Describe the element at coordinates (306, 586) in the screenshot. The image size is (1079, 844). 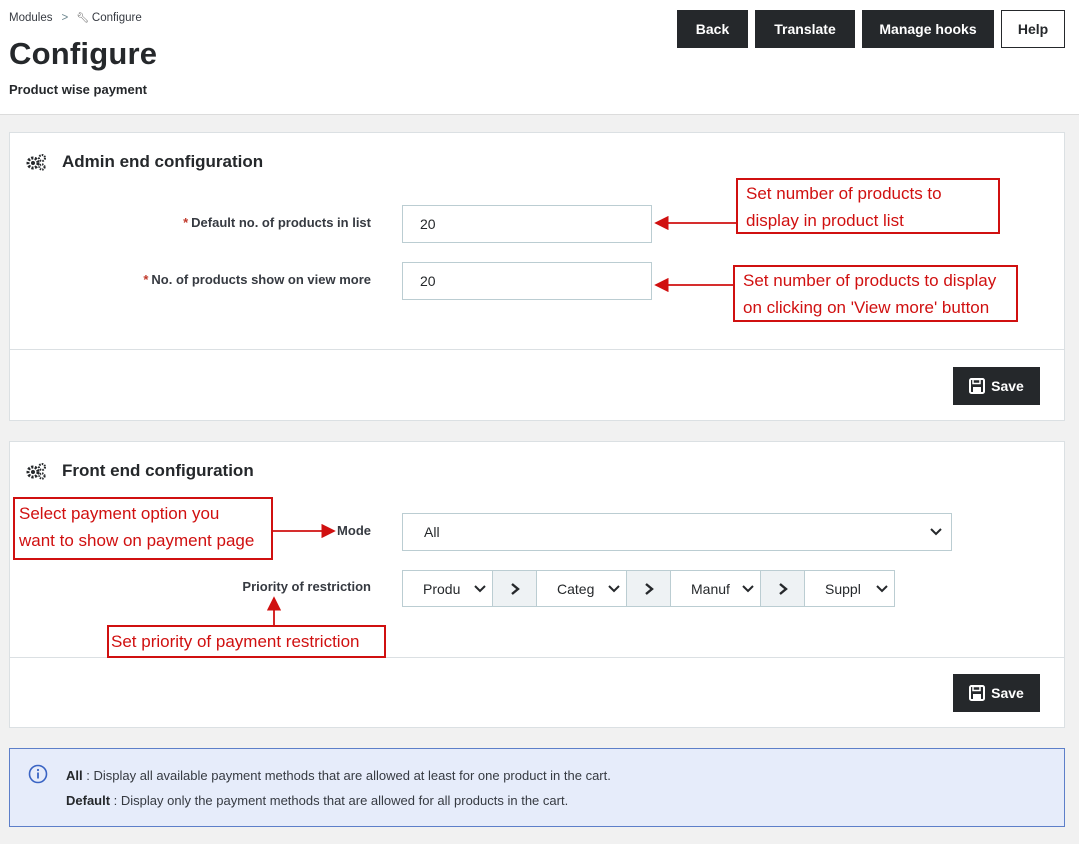
I see `priority-label: Priority of restriction` at that location.